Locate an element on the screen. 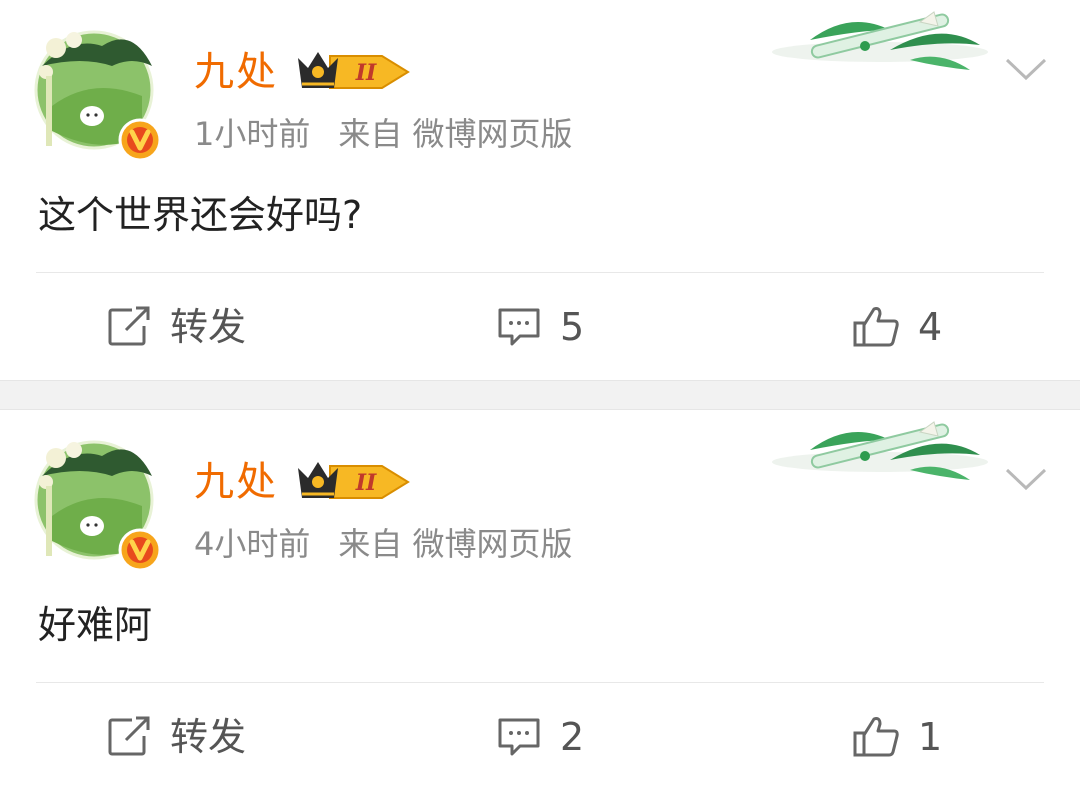 Image resolution: width=1080 pixels, height=790 pixels. comment-button: 5 is located at coordinates (540, 327).